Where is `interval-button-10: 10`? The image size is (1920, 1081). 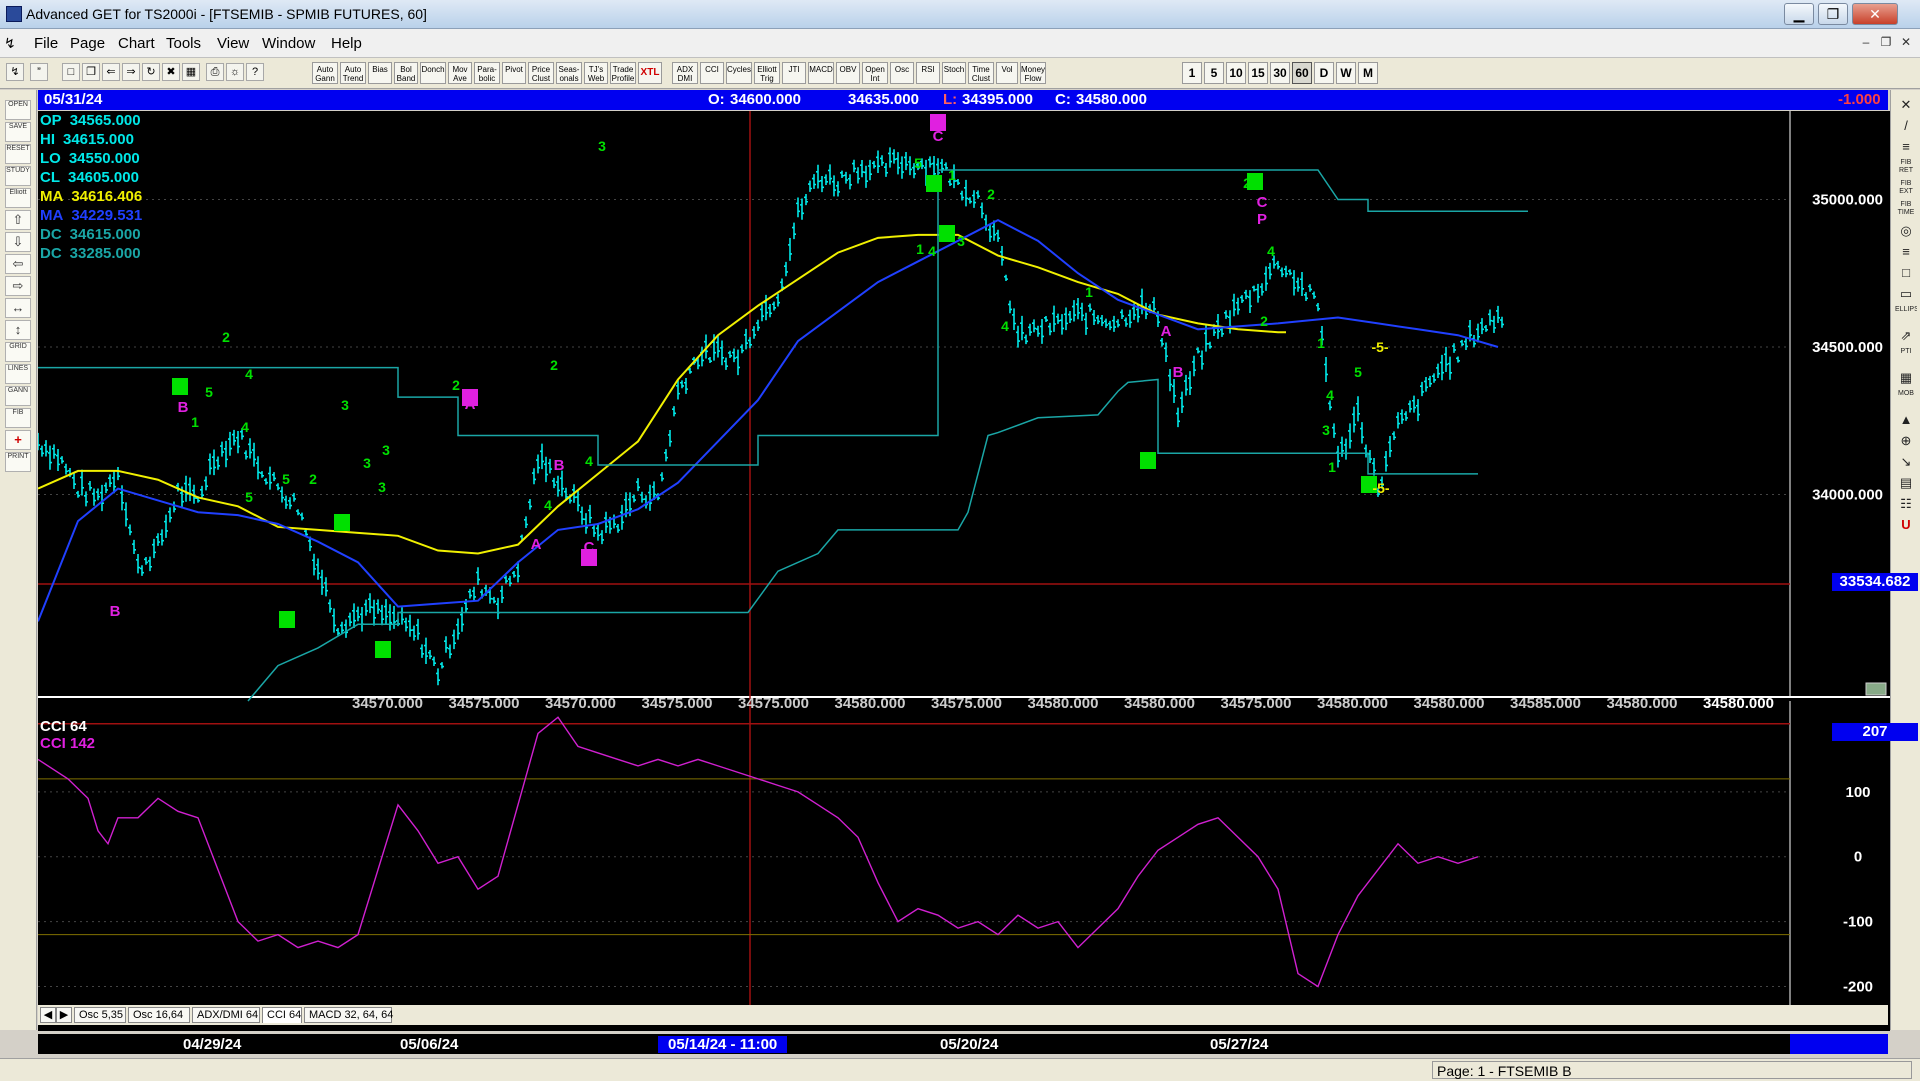 interval-button-10: 10 is located at coordinates (1236, 73).